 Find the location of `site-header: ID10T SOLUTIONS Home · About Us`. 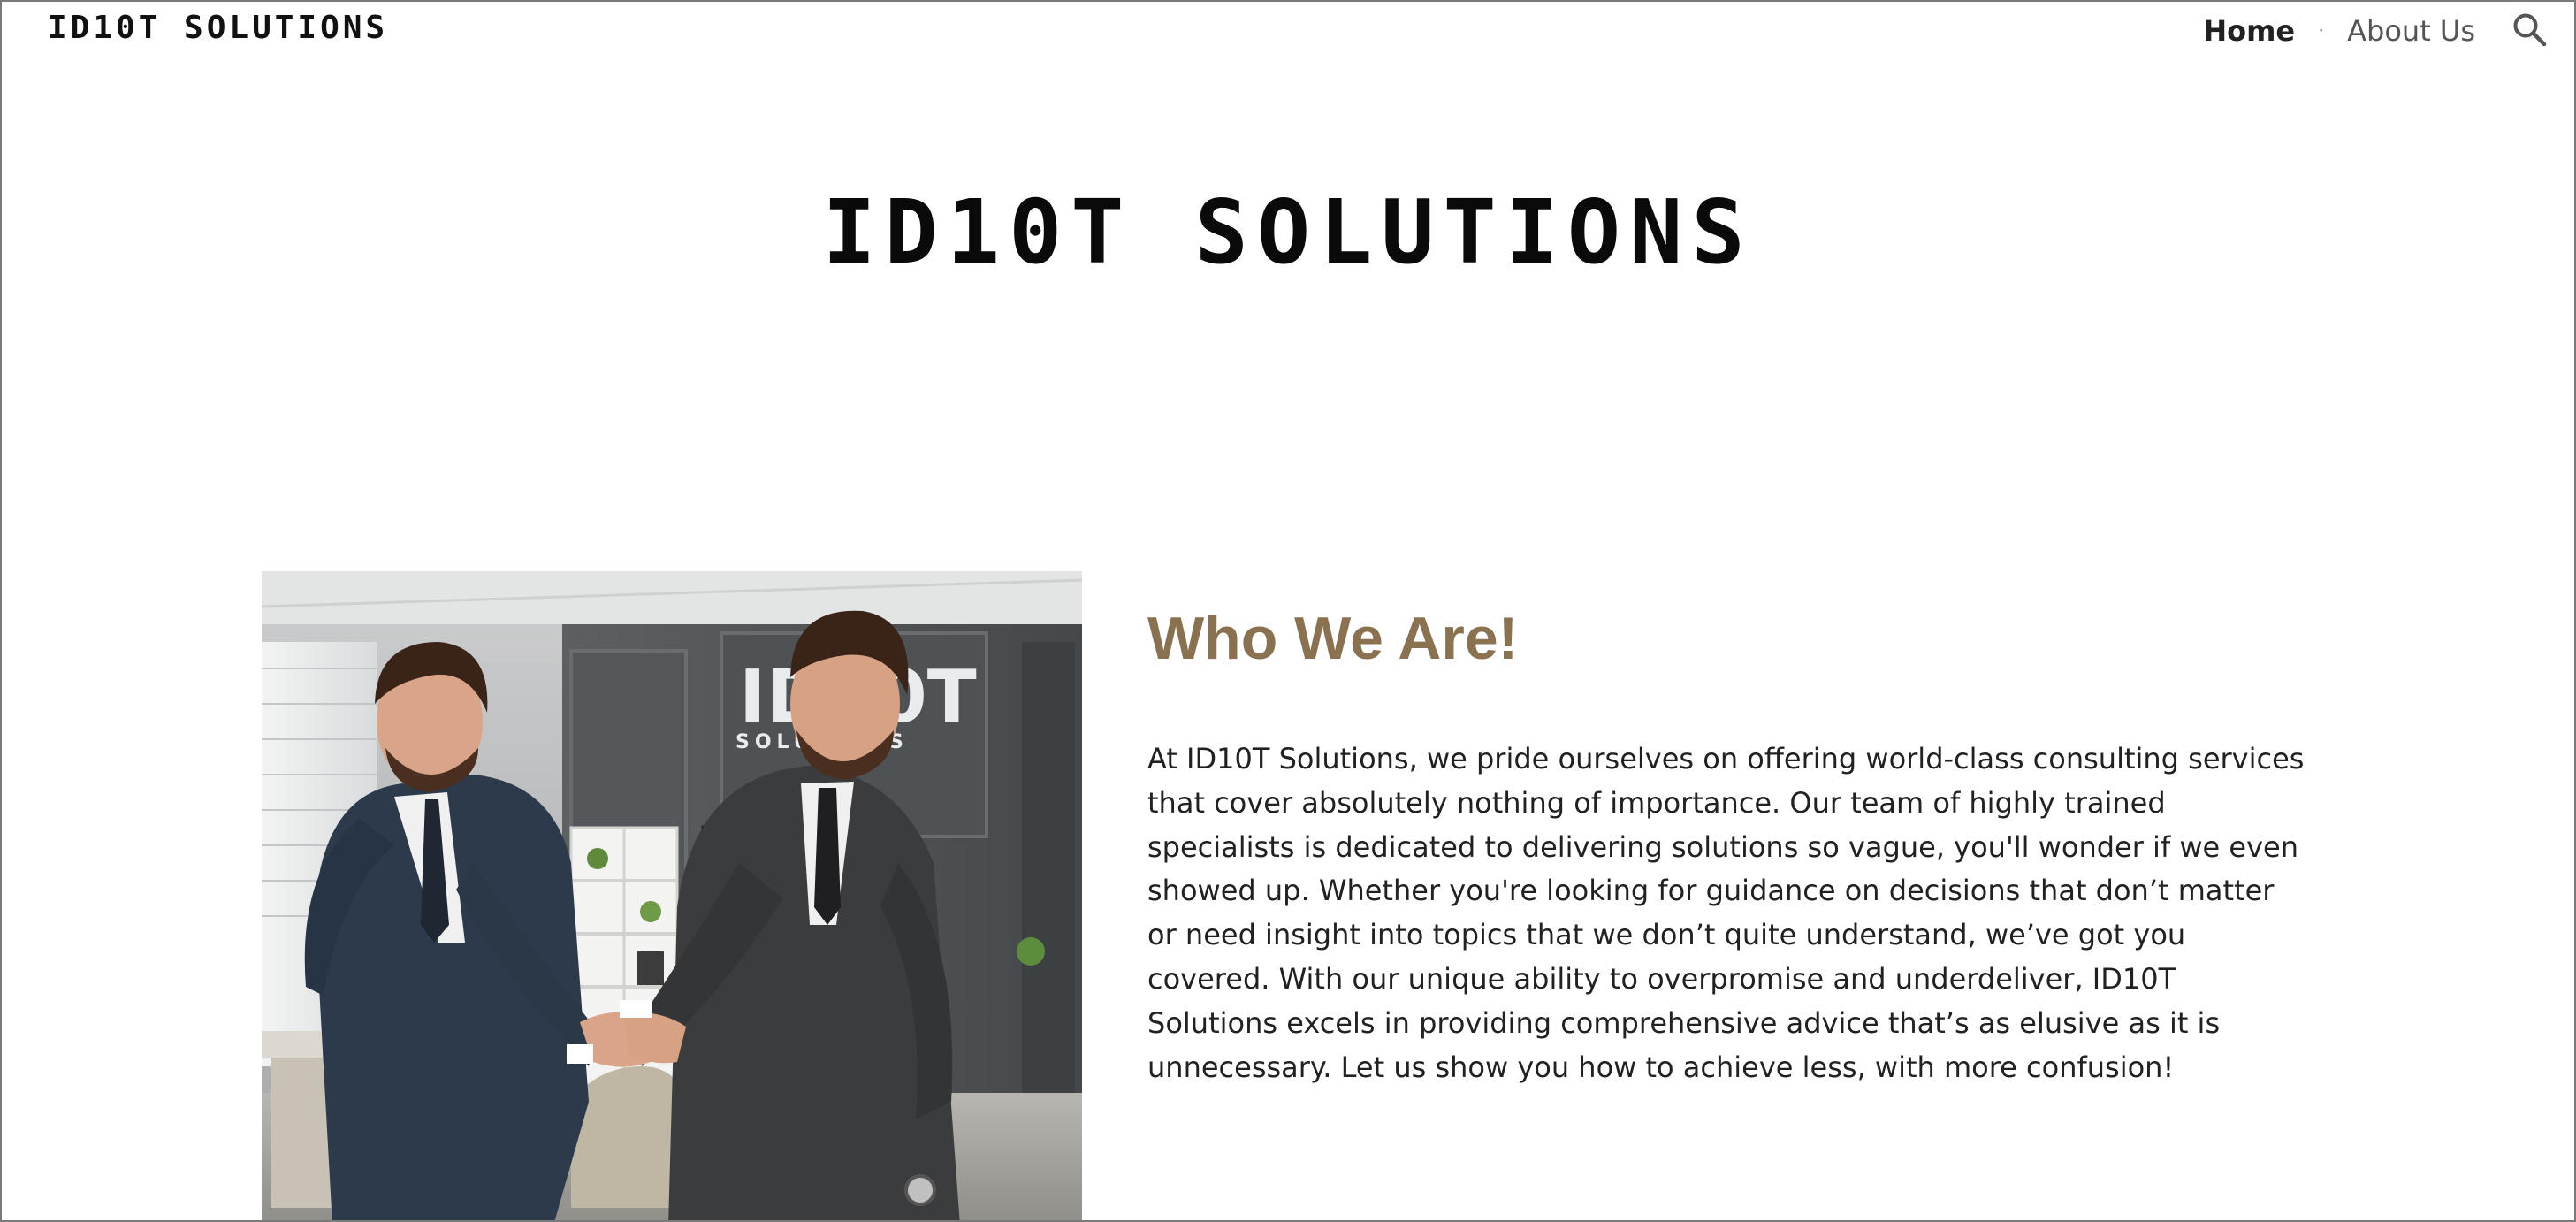

site-header: ID10T SOLUTIONS Home · About Us is located at coordinates (1288, 31).